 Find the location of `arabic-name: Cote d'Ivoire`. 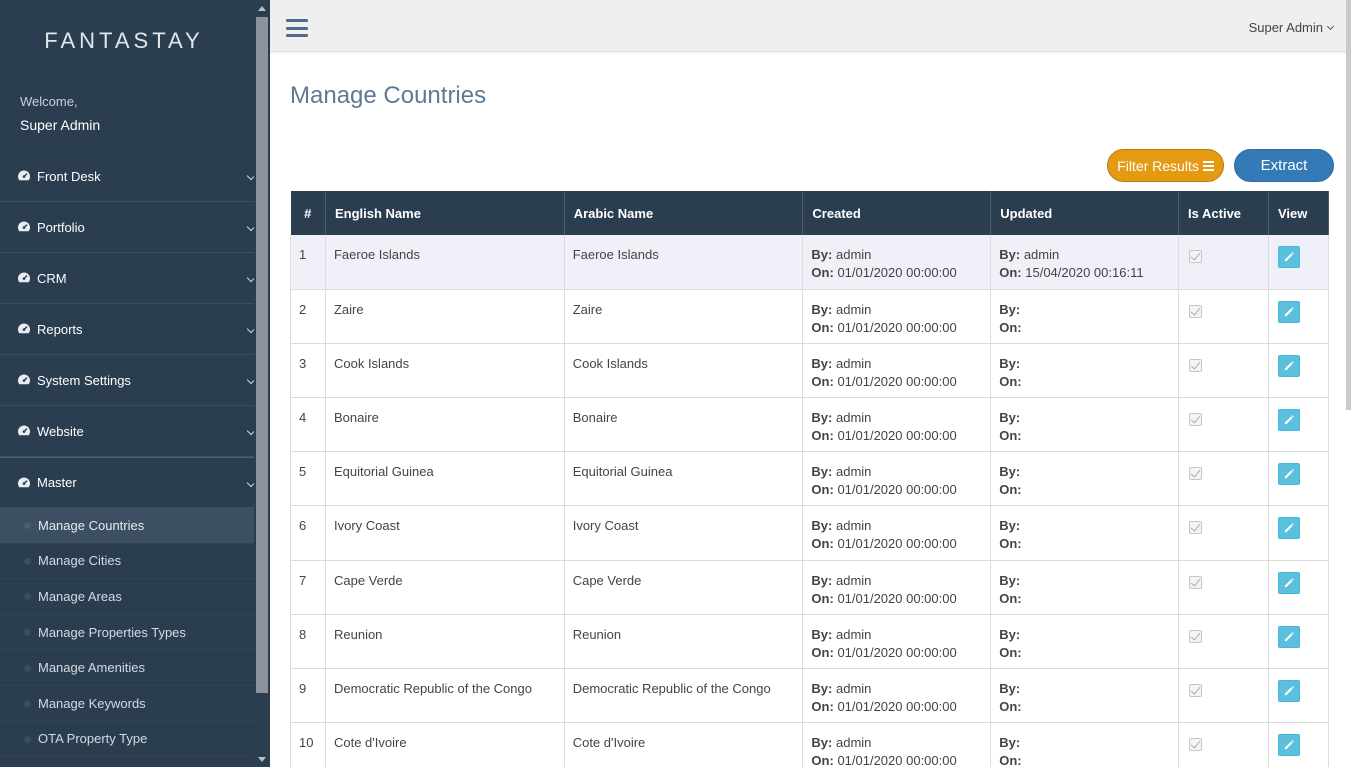

arabic-name: Cote d'Ivoire is located at coordinates (684, 744).